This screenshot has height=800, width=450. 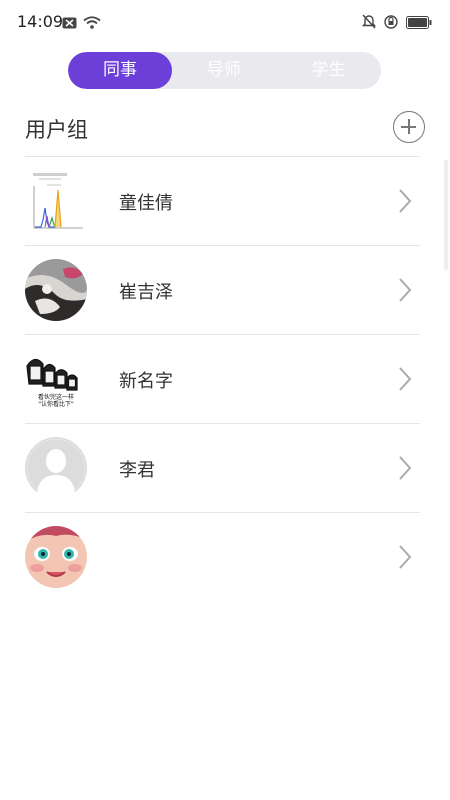 I want to click on tab-colleagues: 同事, so click(x=120, y=70).